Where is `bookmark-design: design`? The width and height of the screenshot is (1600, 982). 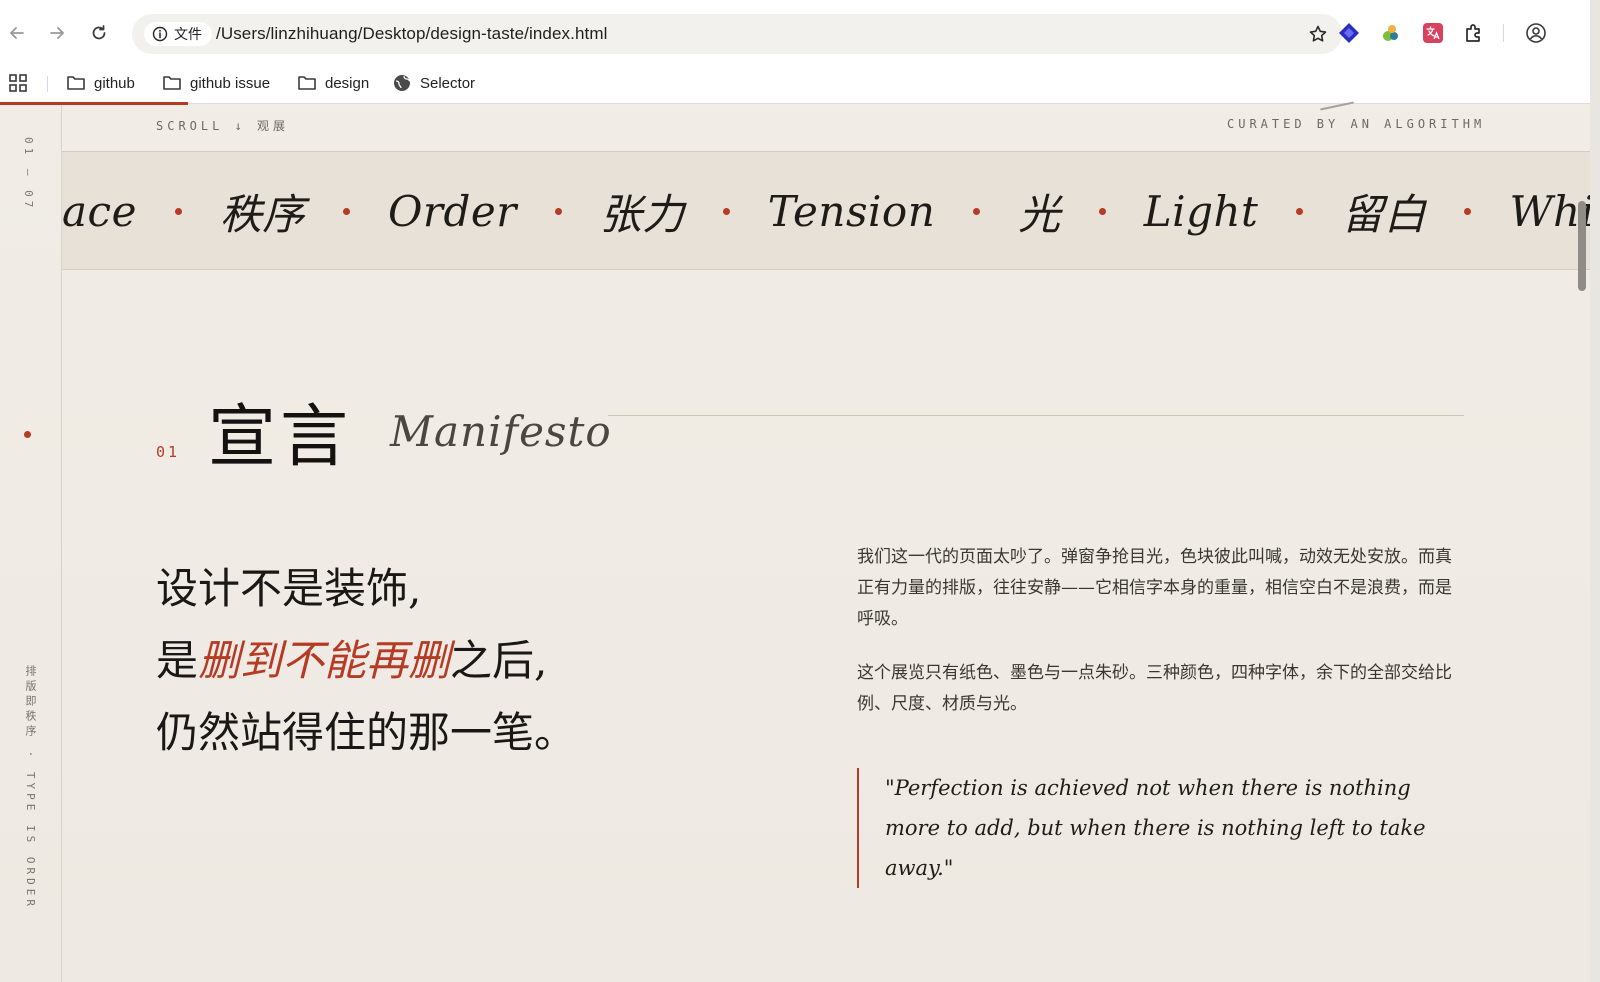
bookmark-design: design is located at coordinates (333, 83).